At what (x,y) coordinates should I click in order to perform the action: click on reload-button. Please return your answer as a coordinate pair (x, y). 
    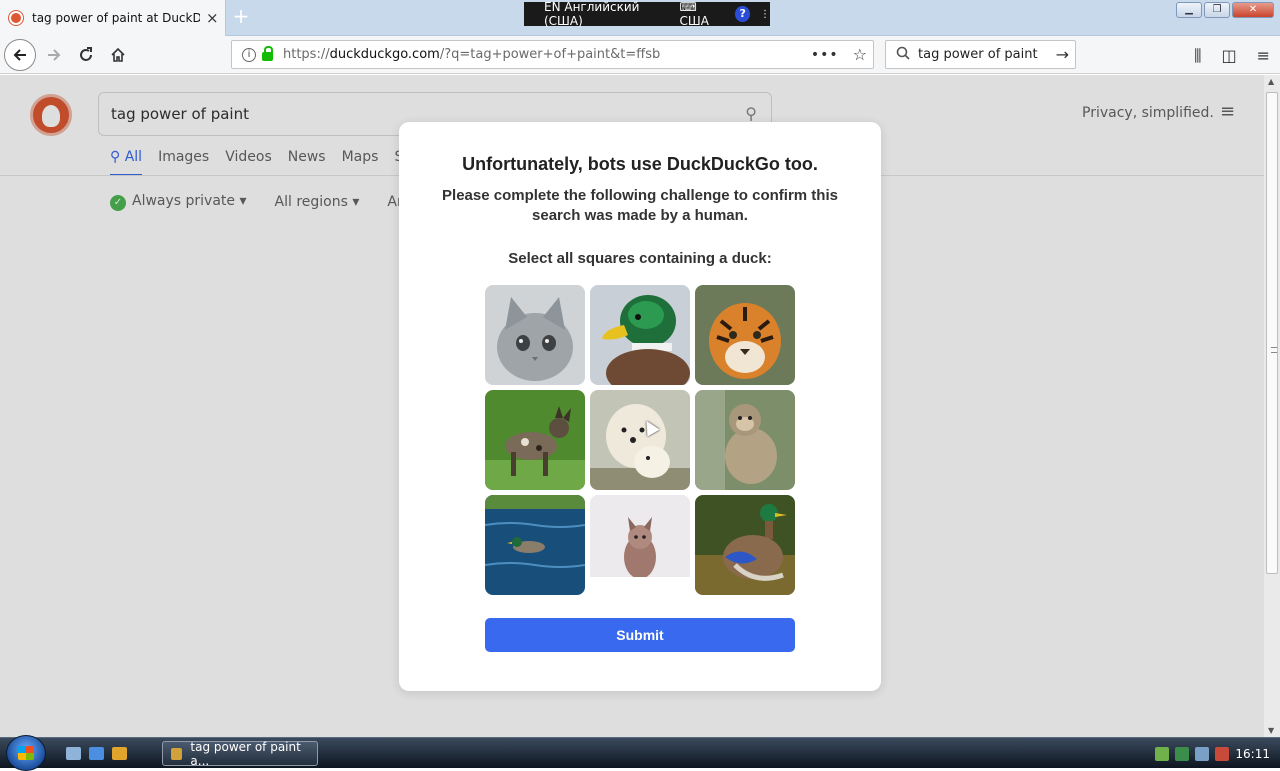
    Looking at the image, I should click on (86, 55).